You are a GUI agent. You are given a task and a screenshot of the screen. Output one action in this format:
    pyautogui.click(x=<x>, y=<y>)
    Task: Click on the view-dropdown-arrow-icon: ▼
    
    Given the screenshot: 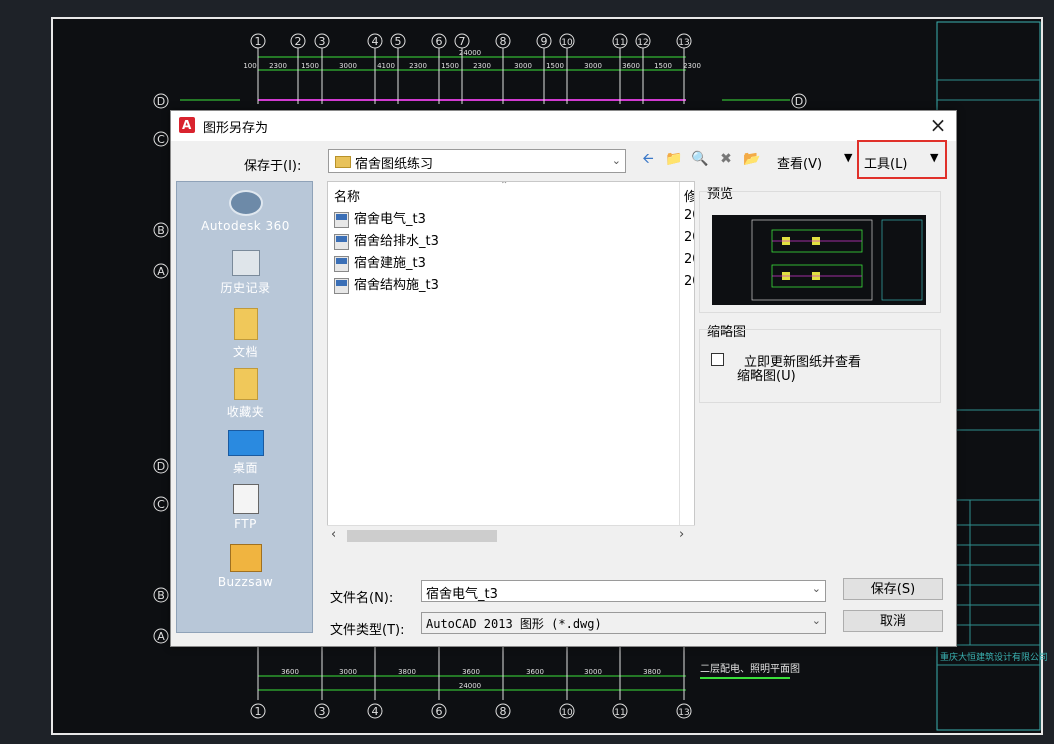 What is the action you would take?
    pyautogui.click(x=848, y=157)
    